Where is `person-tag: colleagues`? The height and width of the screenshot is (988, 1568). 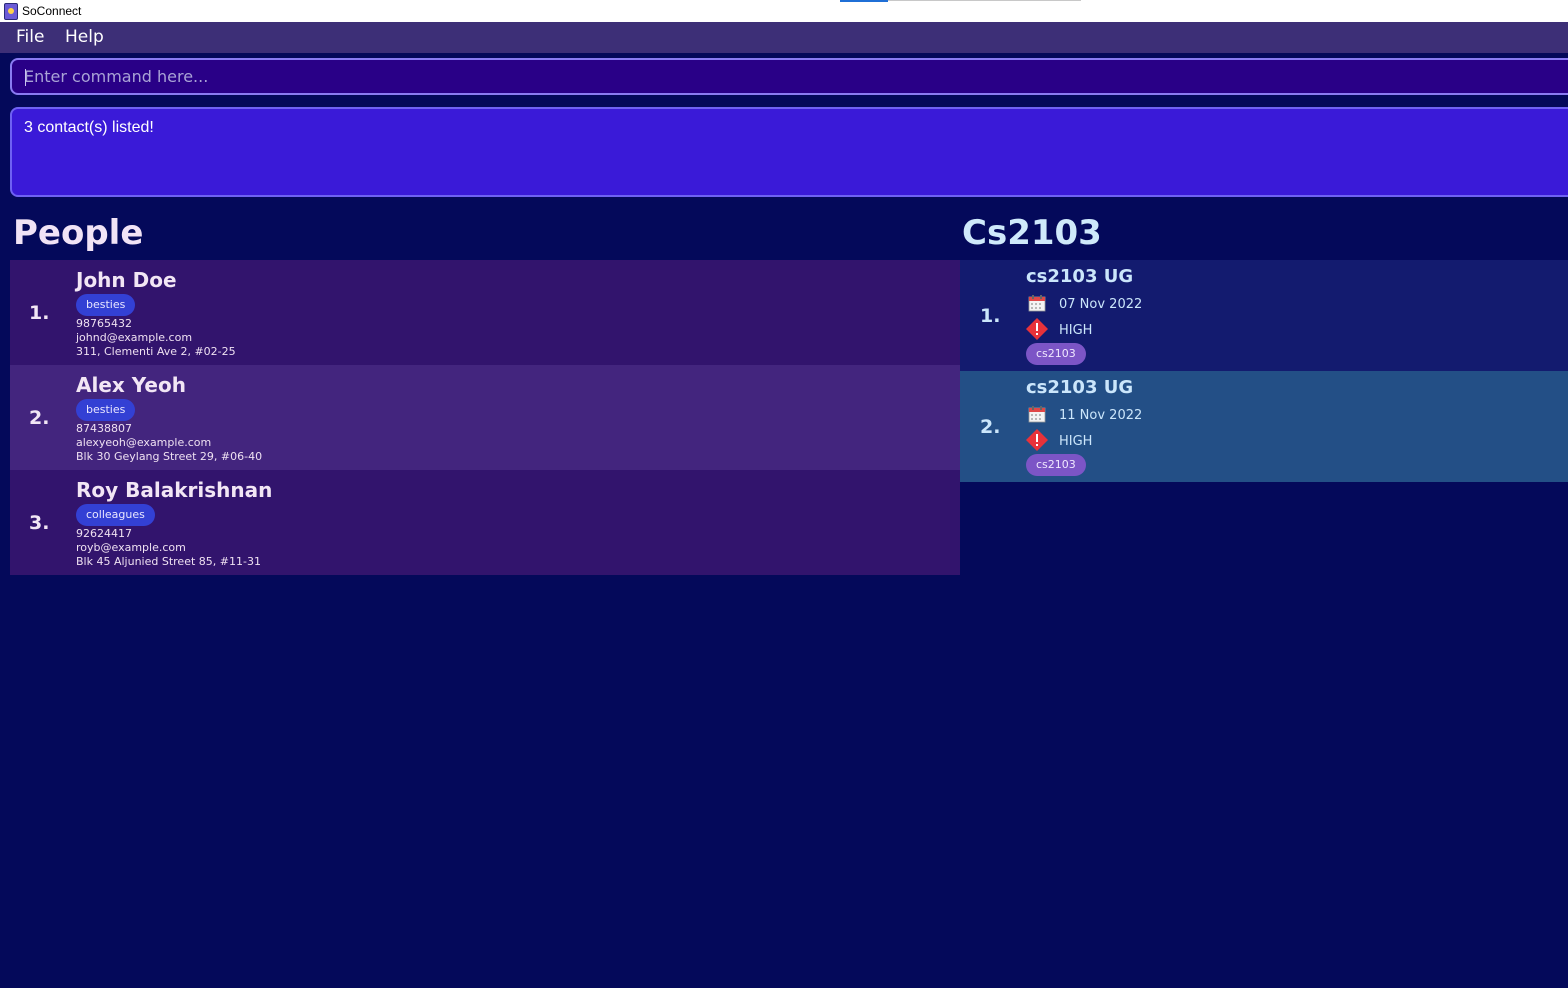 person-tag: colleagues is located at coordinates (115, 515).